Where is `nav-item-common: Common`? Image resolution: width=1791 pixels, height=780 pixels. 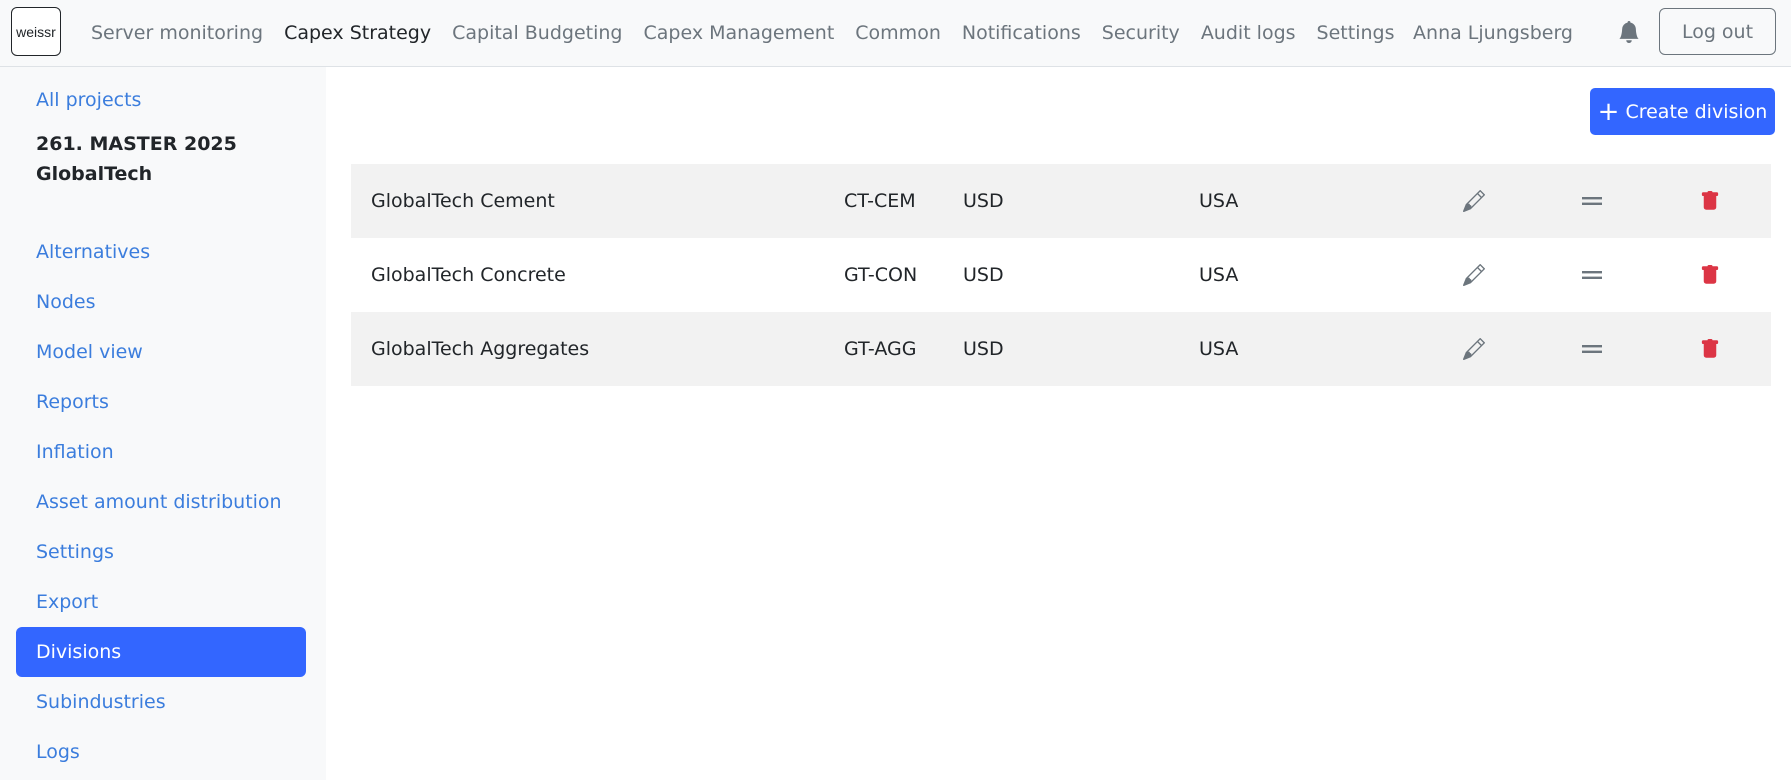 nav-item-common: Common is located at coordinates (898, 33).